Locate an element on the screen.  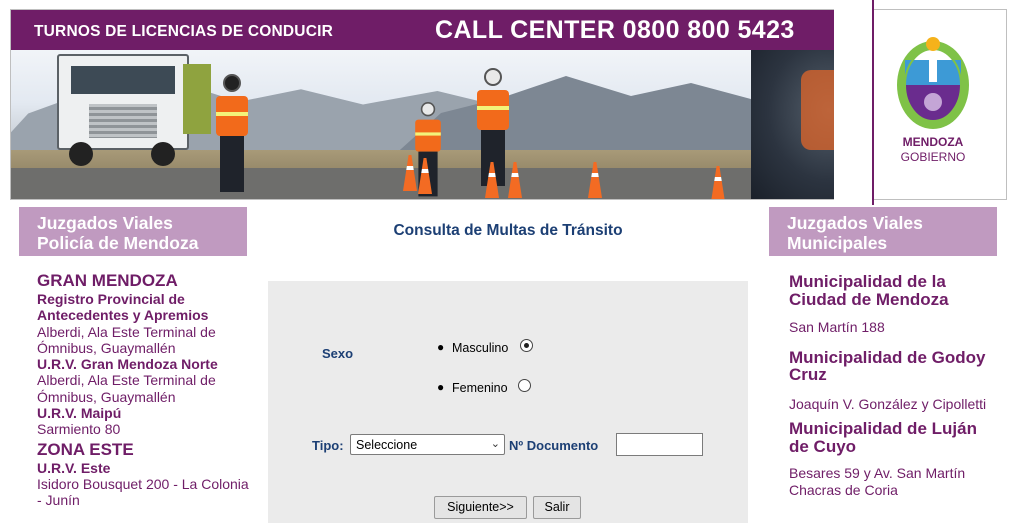
chevron-down-icon: ⌄ is located at coordinates (495, 444).